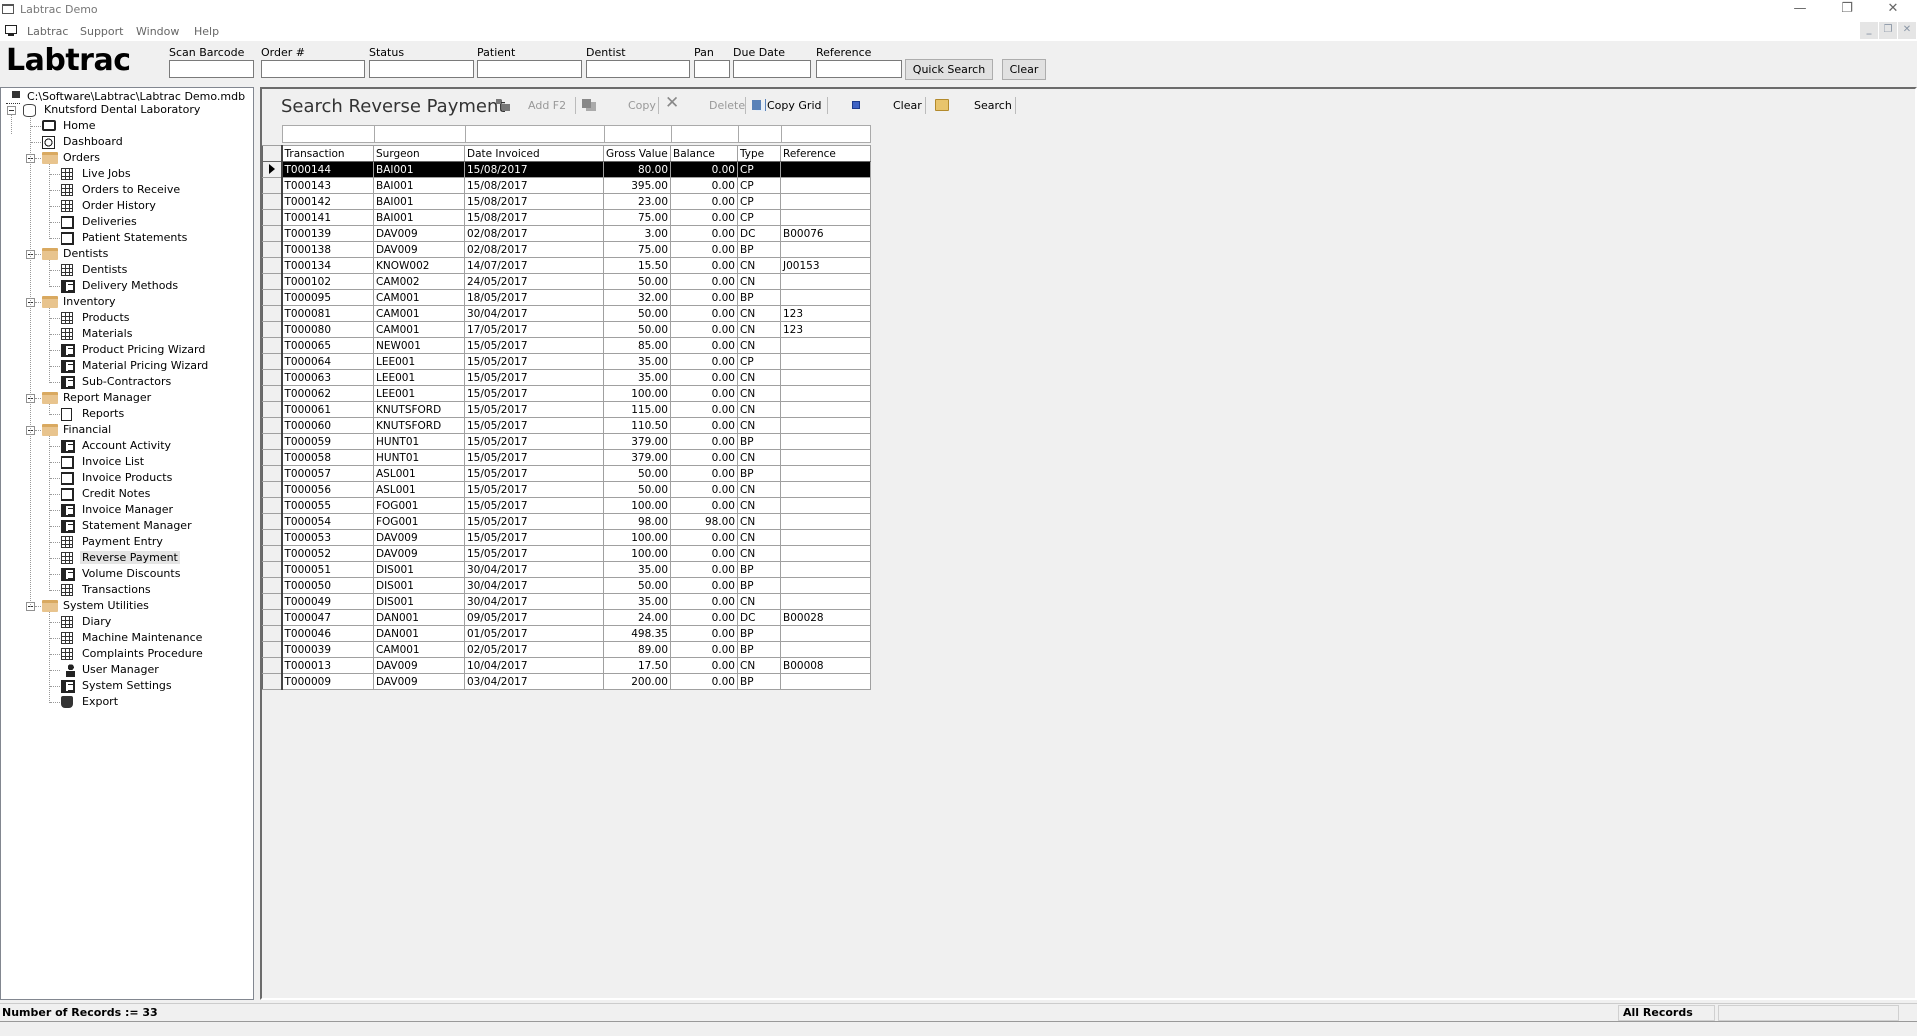 The width and height of the screenshot is (1917, 1036). What do you see at coordinates (327, 473) in the screenshot?
I see `cell-transaction: T000057` at bounding box center [327, 473].